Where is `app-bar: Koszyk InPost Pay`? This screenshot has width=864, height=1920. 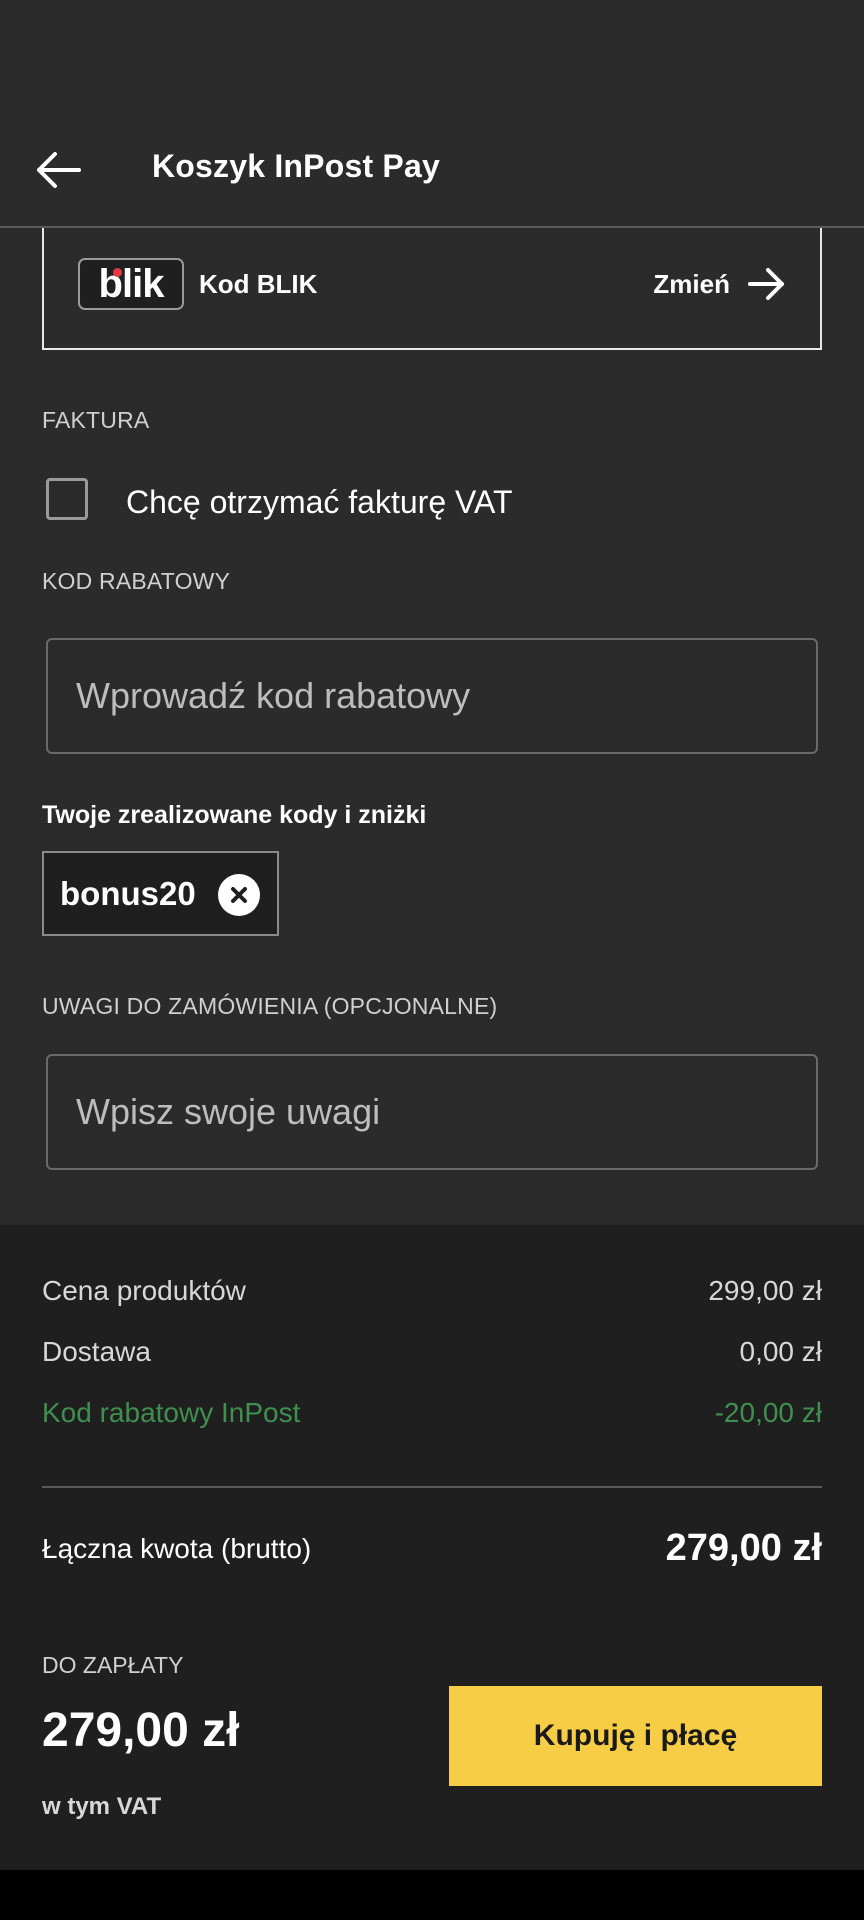
app-bar: Koszyk InPost Pay is located at coordinates (432, 164).